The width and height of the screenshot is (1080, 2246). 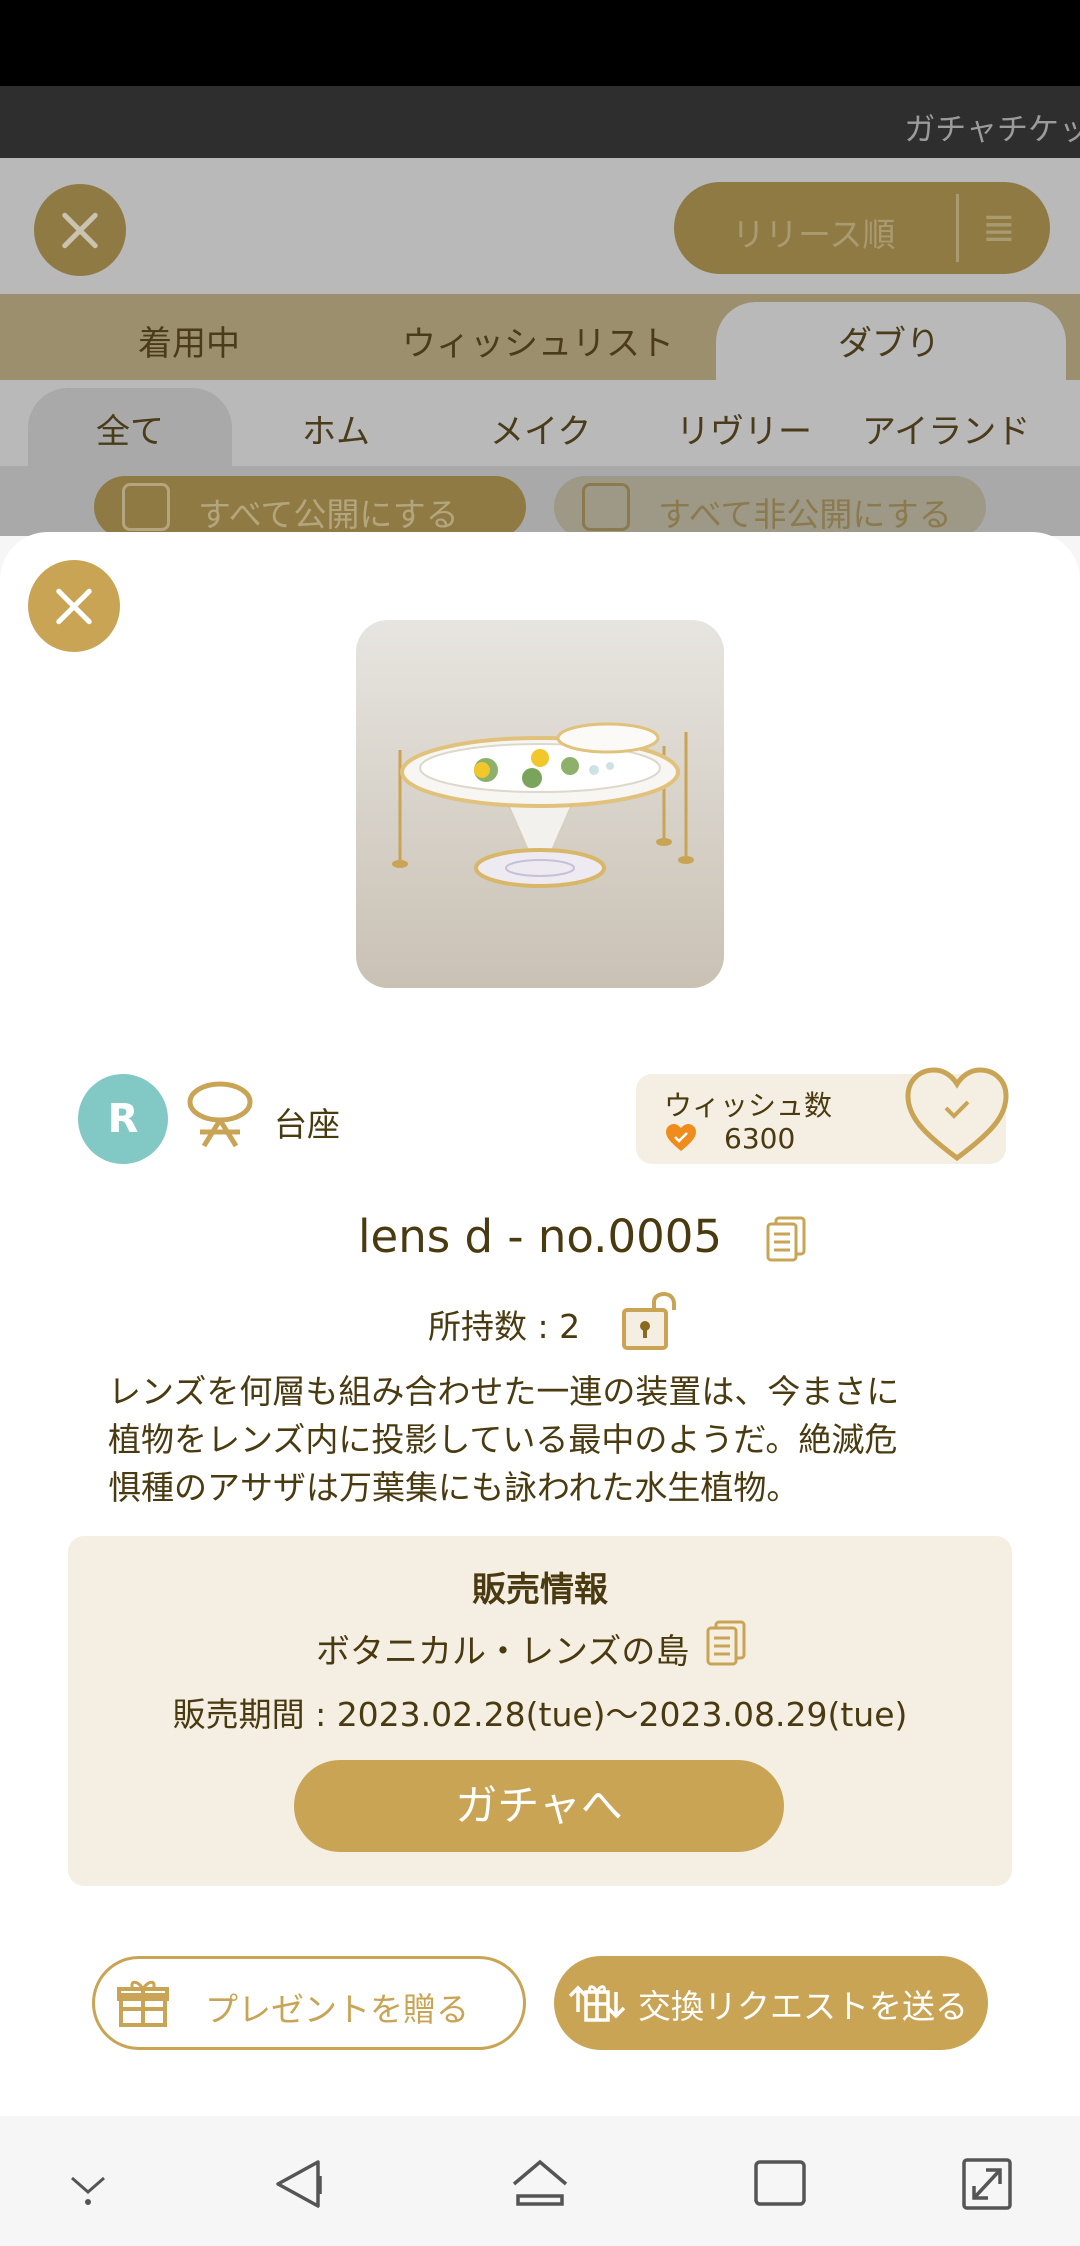 What do you see at coordinates (539, 1806) in the screenshot?
I see `go-to-gacha-button: ガチャへ` at bounding box center [539, 1806].